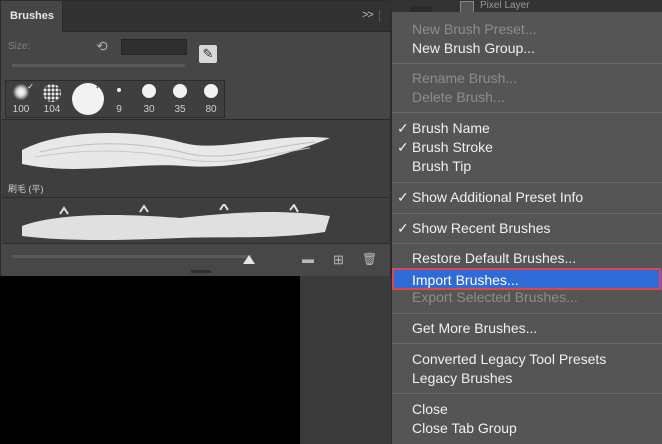 The width and height of the screenshot is (662, 444). I want to click on menu-item-show-recent-brushes: ✓ Show Recent Brushes, so click(527, 228).